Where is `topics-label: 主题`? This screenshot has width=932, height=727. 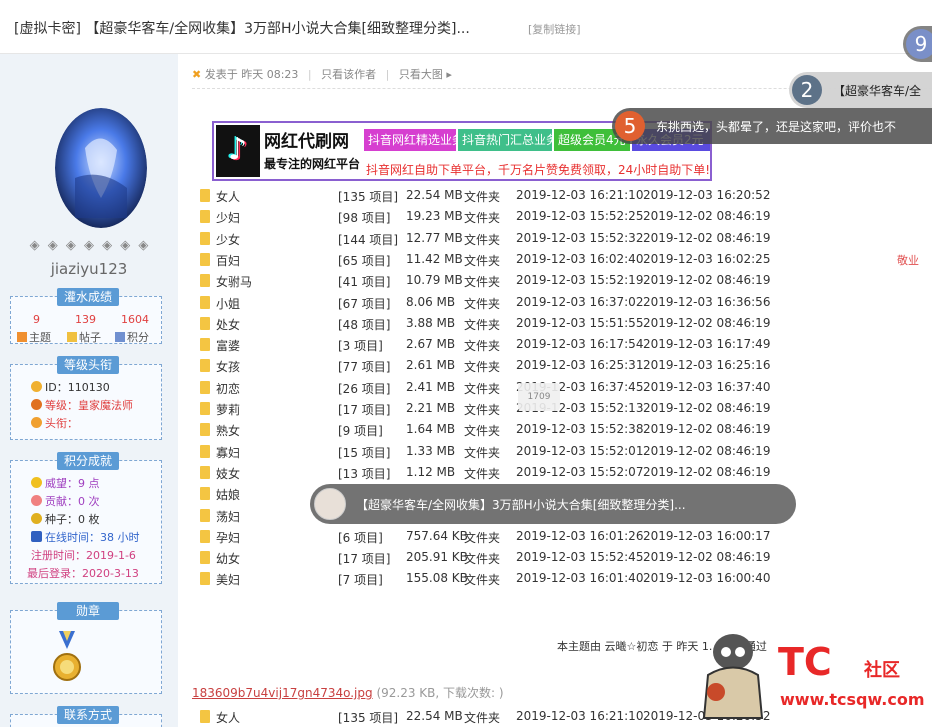 topics-label: 主题 is located at coordinates (34, 337).